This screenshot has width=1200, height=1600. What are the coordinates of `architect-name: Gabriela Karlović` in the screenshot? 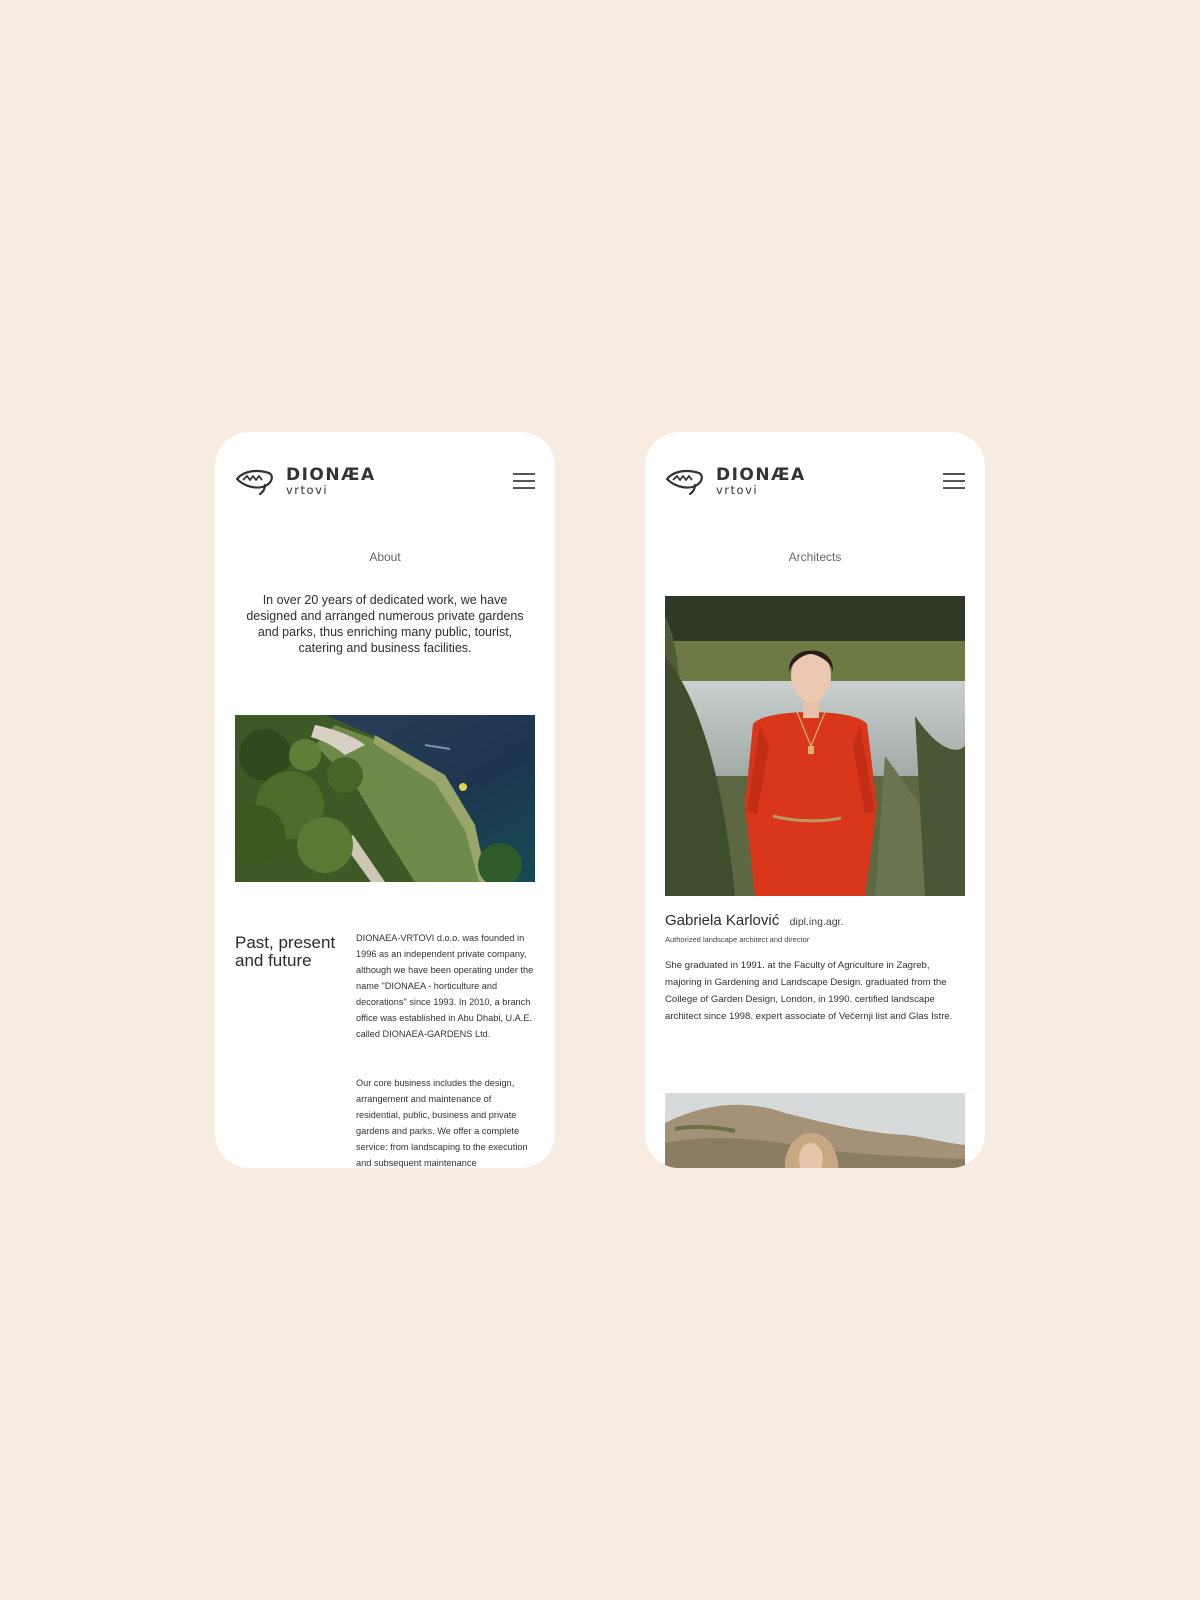 It's located at (722, 920).